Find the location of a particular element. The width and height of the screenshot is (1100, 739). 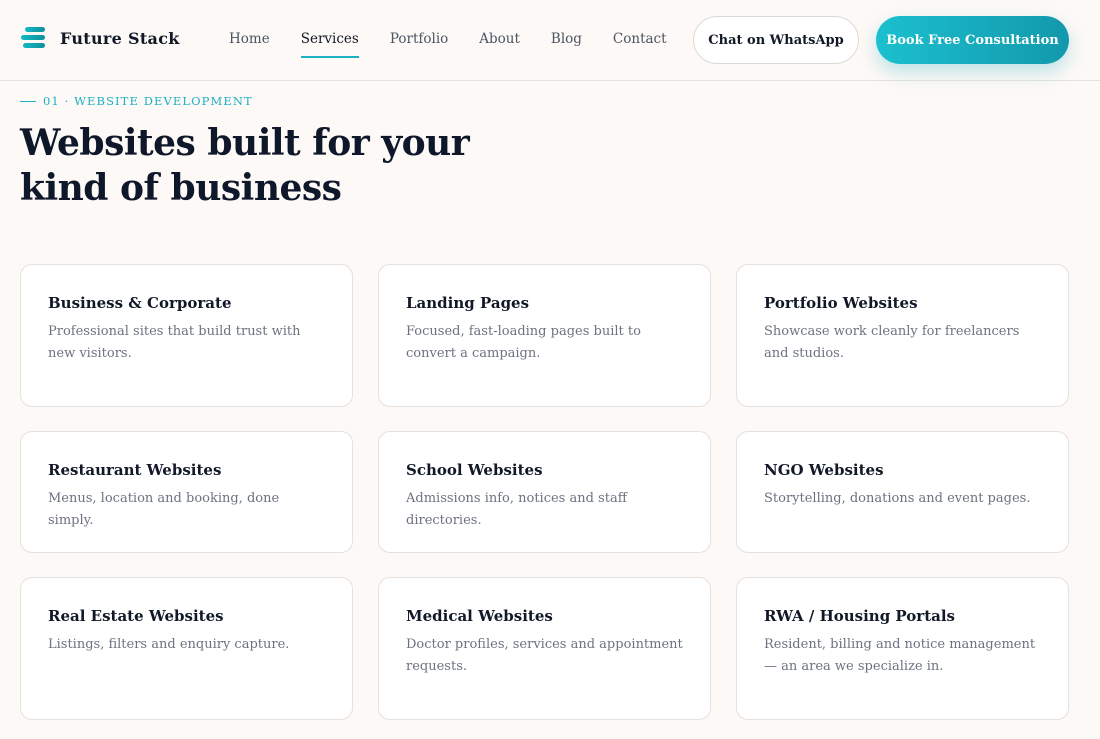

page-title: Websites built for your kind of business is located at coordinates (245, 165).